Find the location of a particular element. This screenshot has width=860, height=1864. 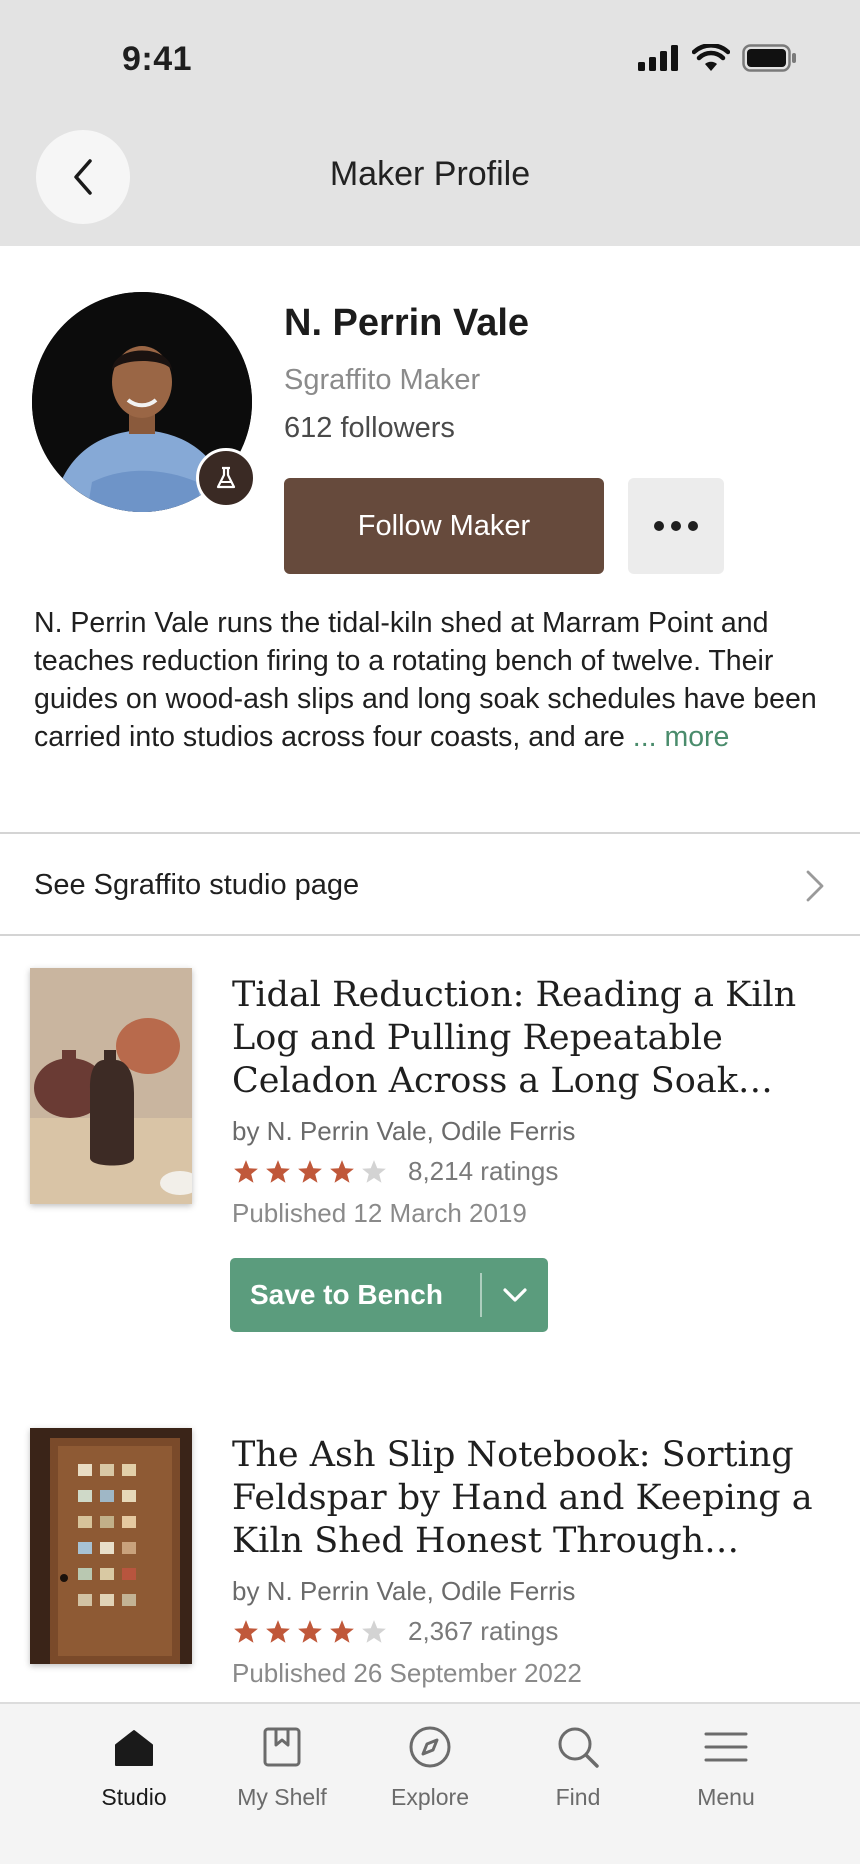

battery-icon is located at coordinates (769, 58).